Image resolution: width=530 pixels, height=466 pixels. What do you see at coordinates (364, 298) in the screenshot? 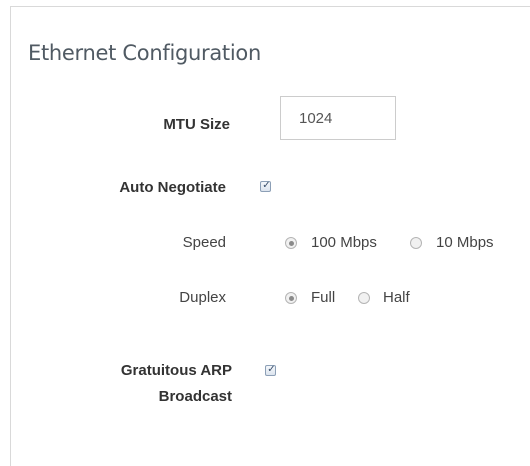
I see `duplex-half-radio` at bounding box center [364, 298].